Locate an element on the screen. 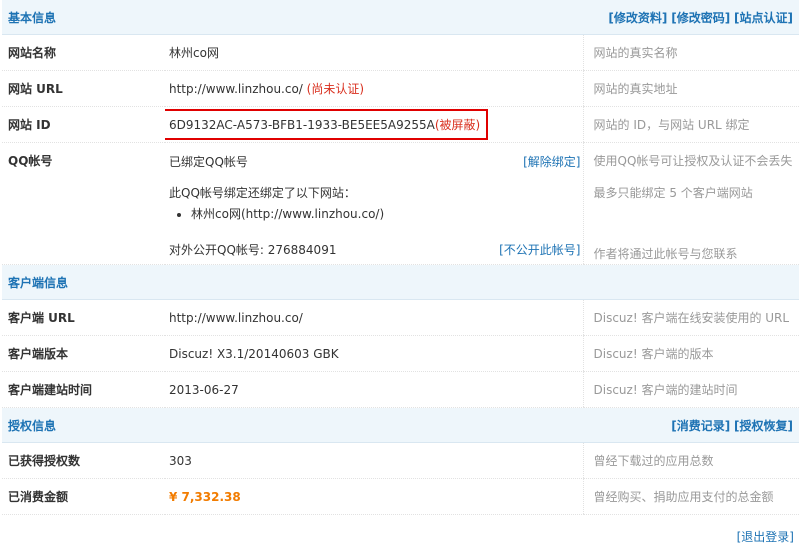 The width and height of the screenshot is (801, 552). section-basic-header: 基本信息 [修改资料] [修改密码] [站点认证] is located at coordinates (401, 17).